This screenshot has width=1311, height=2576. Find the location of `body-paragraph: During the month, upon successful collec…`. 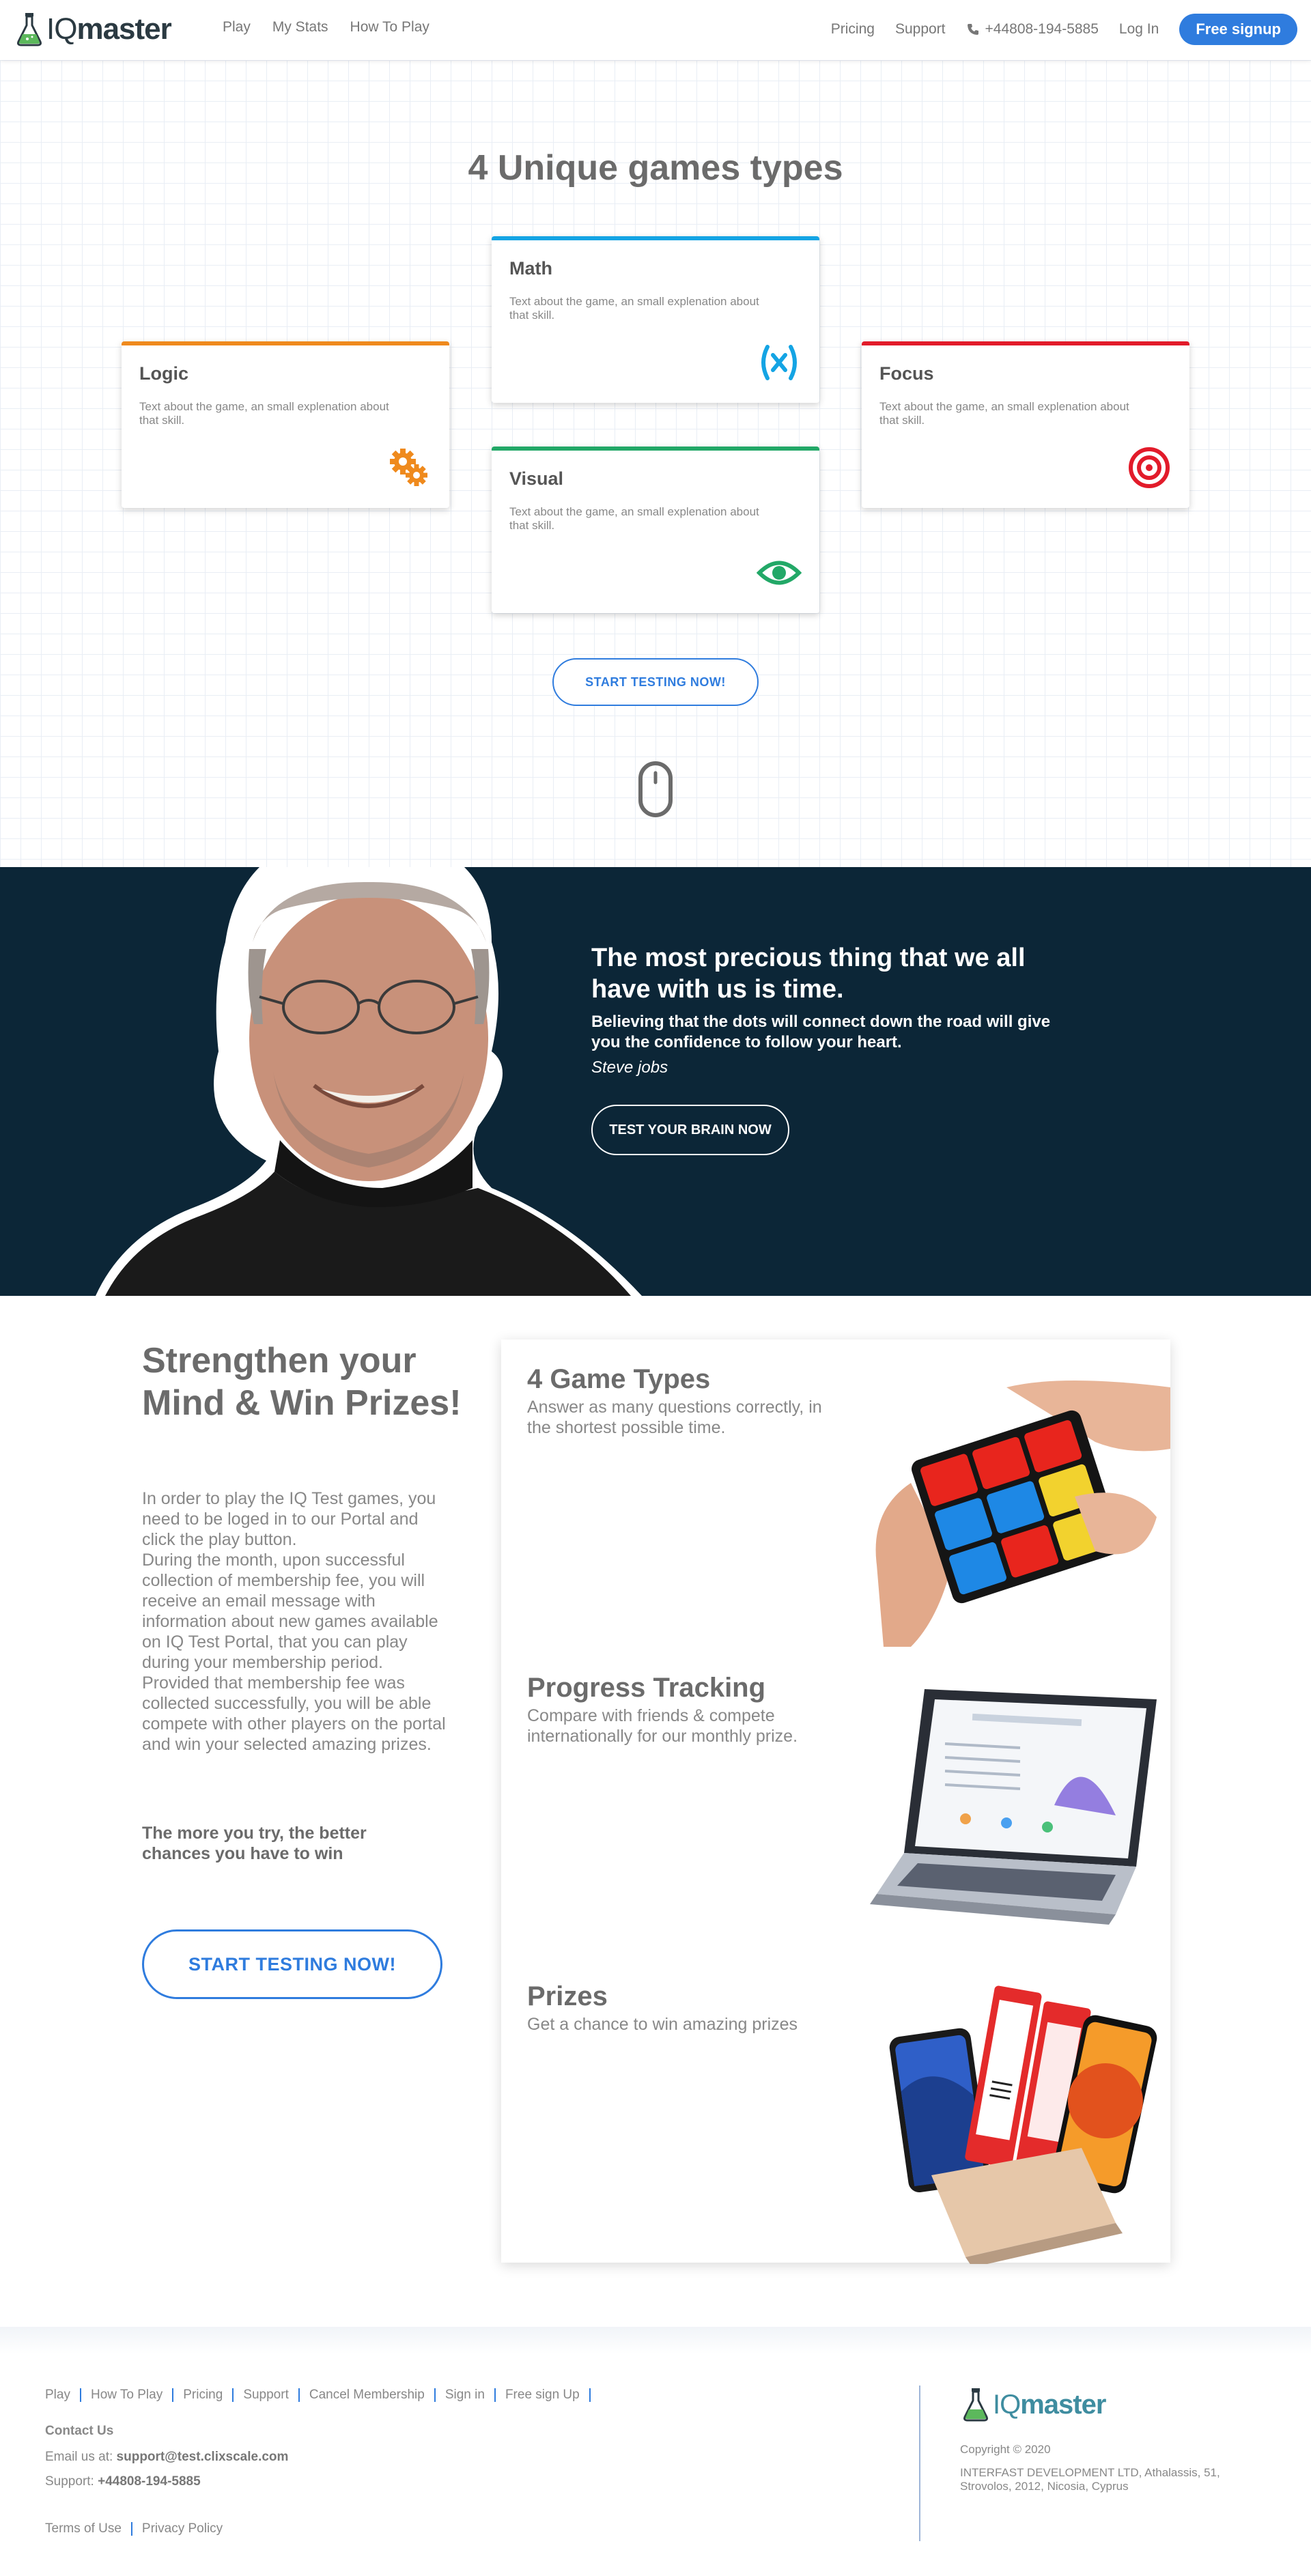

body-paragraph: During the month, upon successful collec… is located at coordinates (290, 1611).